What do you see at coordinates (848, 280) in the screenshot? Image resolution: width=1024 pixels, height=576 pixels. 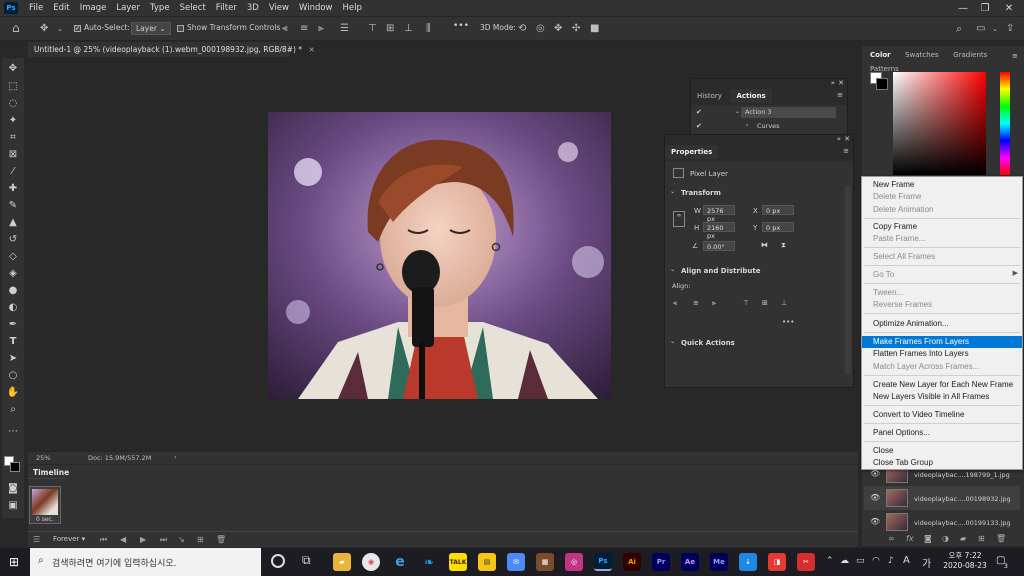 I see `properties-scrollbar` at bounding box center [848, 280].